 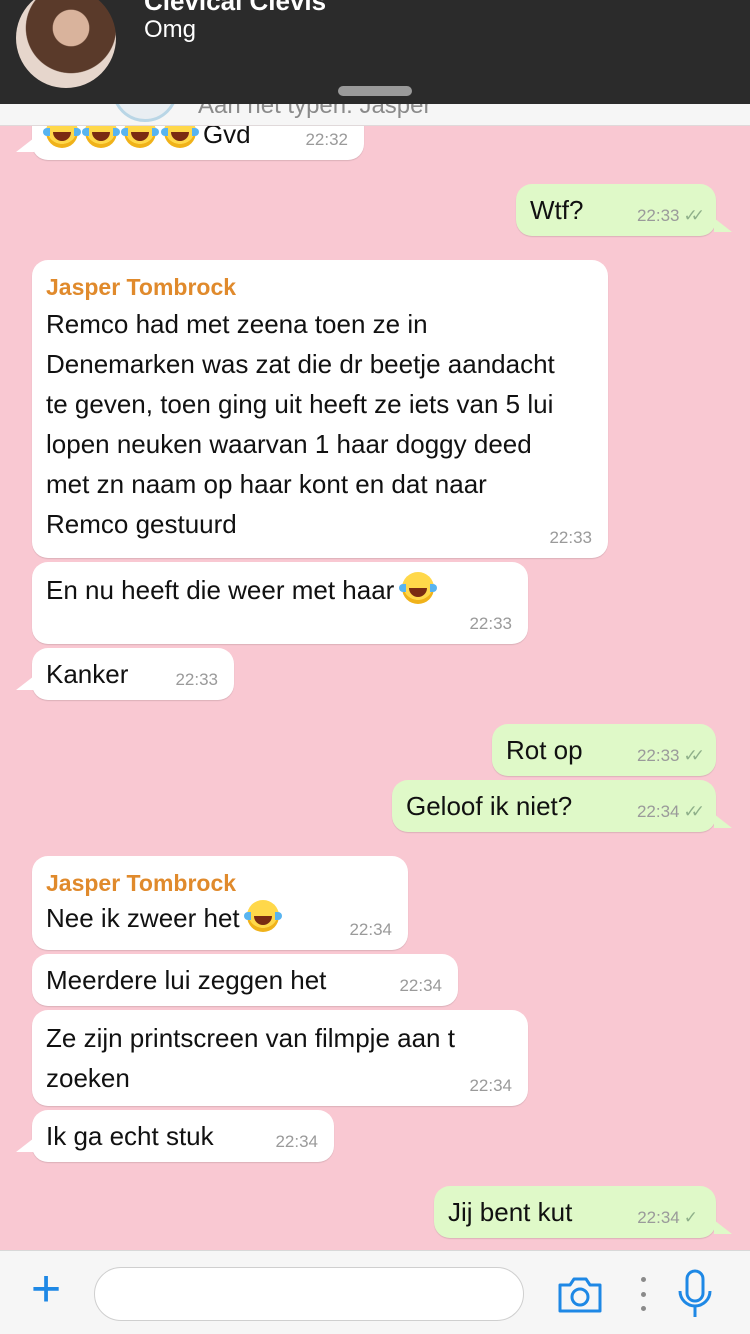 I want to click on notification-avatar, so click(x=66, y=44).